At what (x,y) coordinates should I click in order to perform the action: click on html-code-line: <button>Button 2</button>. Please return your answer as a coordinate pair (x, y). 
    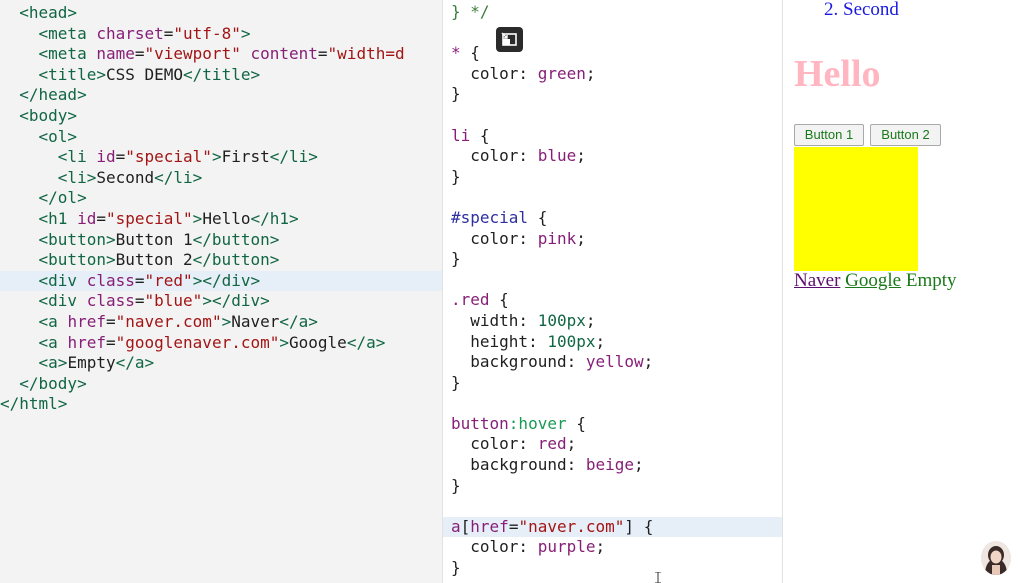
    Looking at the image, I should click on (221, 260).